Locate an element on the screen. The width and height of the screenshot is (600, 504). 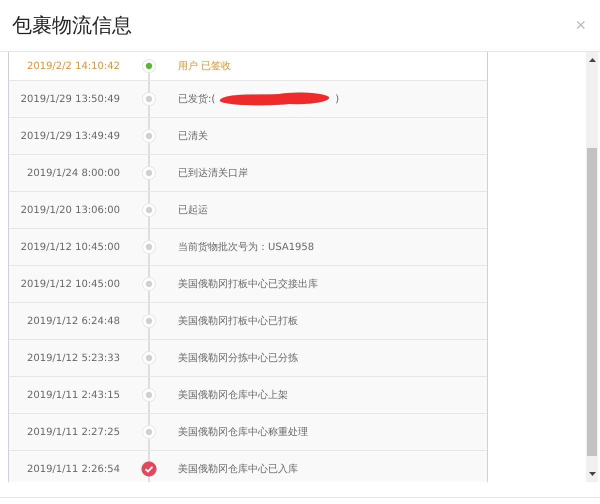
event-status: 已到达清关口岸 is located at coordinates (213, 173).